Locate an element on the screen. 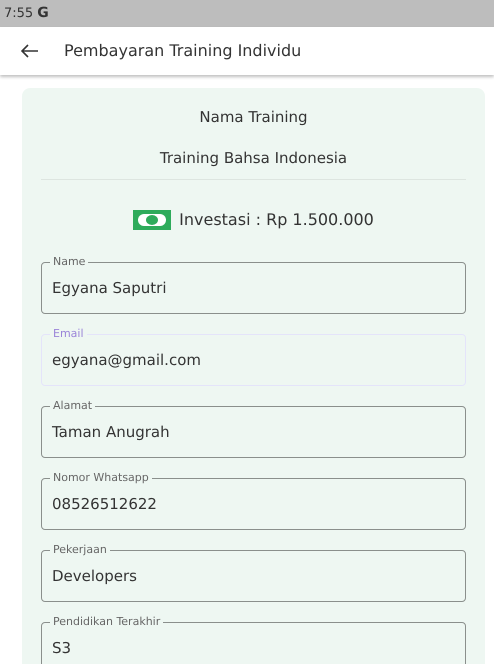  field-label: Pendidikan Terakhir is located at coordinates (107, 622).